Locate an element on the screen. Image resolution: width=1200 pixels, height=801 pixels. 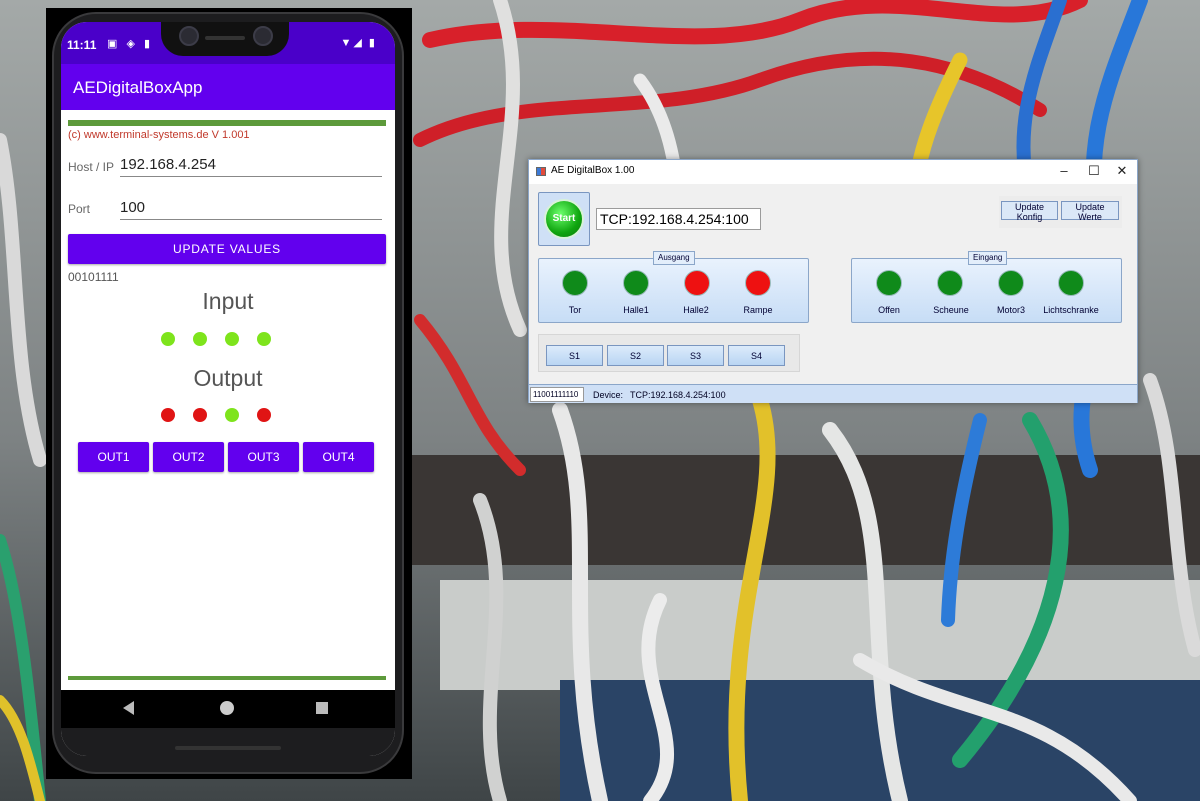
phone-chin is located at coordinates (228, 742).